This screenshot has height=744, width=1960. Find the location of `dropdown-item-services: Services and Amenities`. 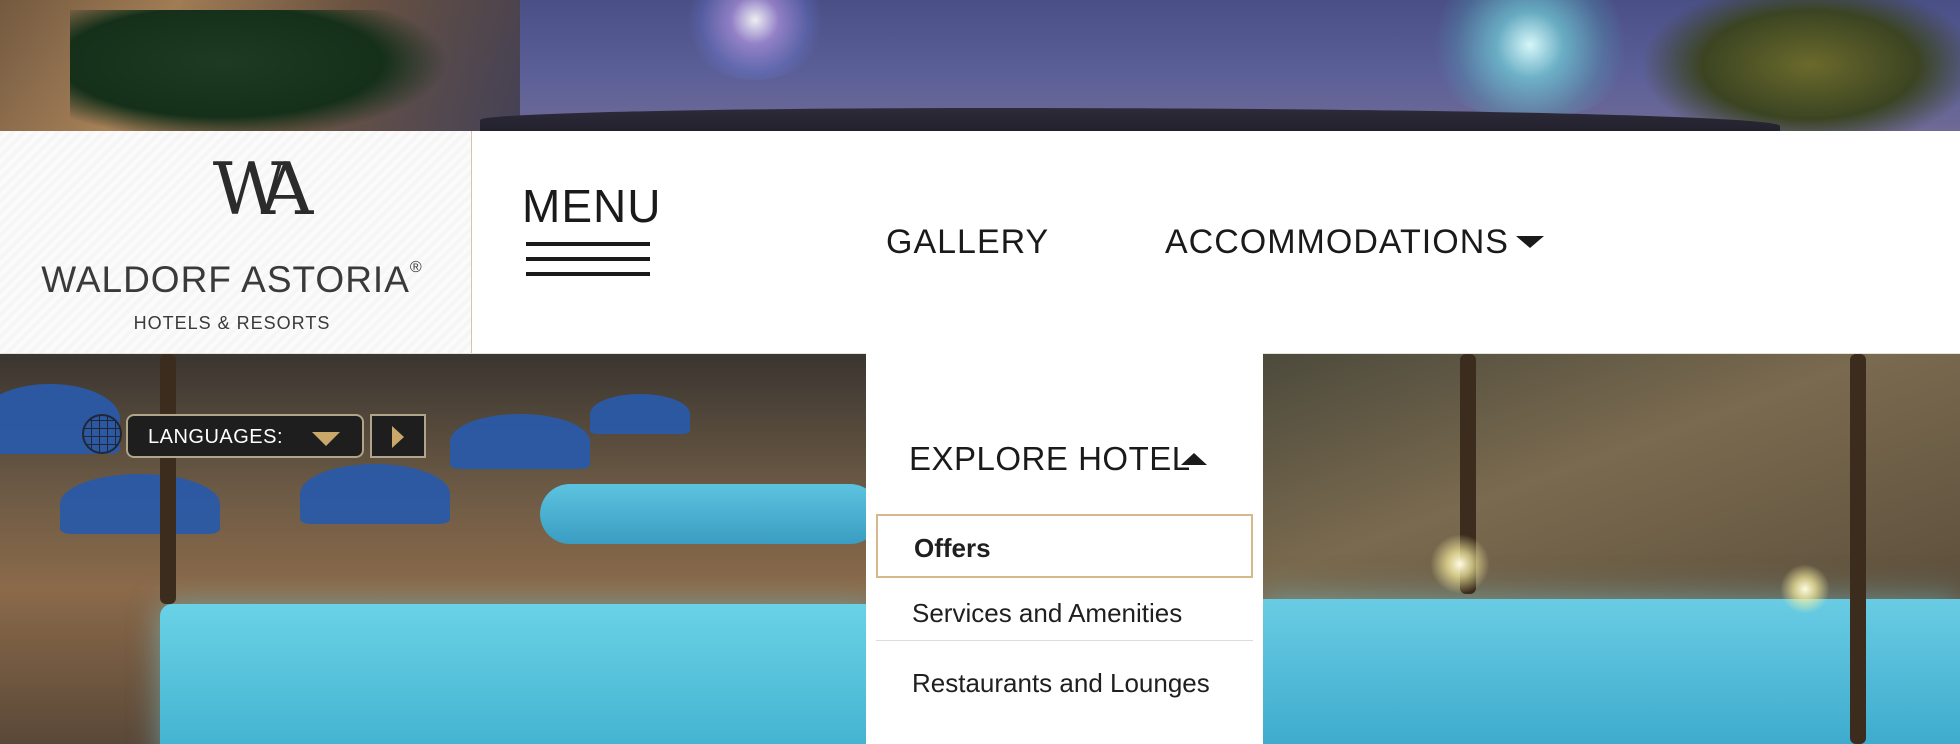

dropdown-item-services: Services and Amenities is located at coordinates (1064, 610).